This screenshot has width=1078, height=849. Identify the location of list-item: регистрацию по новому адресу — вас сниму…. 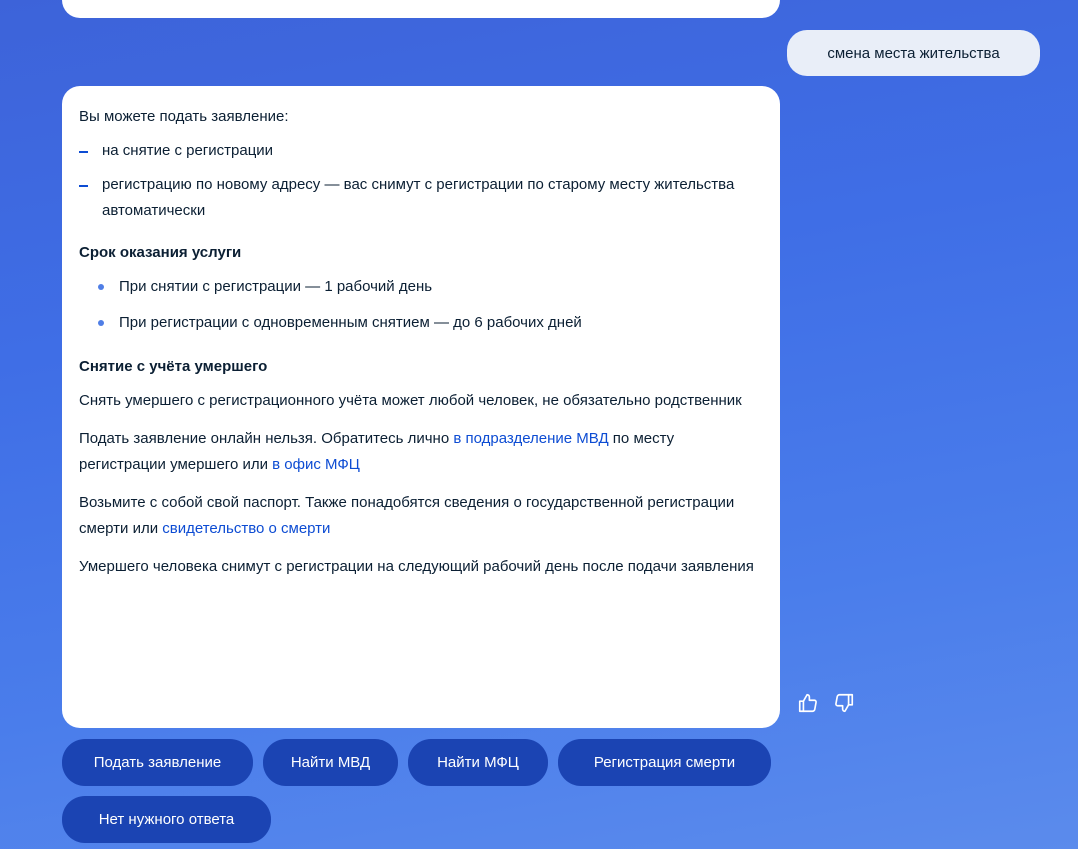
(418, 198).